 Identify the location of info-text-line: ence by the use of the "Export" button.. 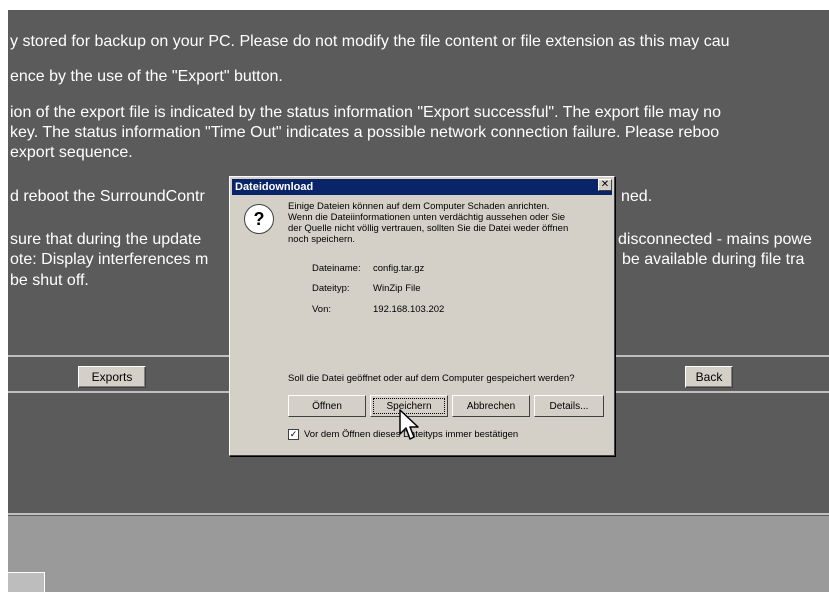
(146, 76).